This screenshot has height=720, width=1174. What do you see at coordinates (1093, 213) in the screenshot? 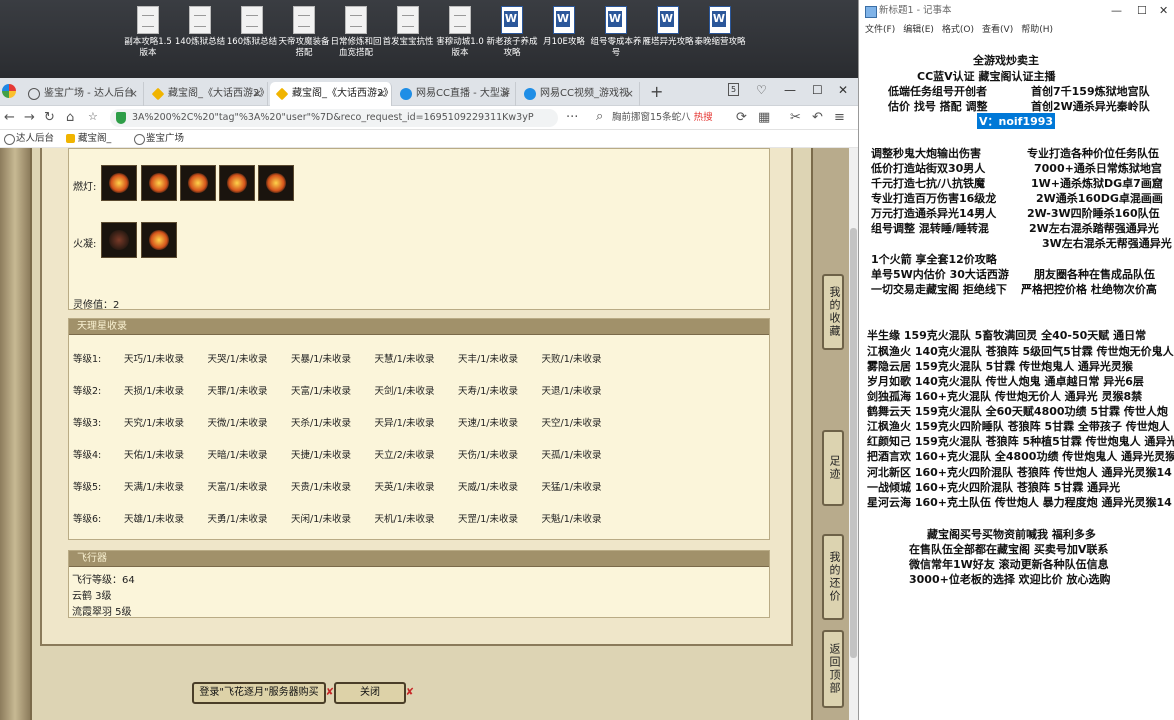
I see `notepad-text-line: 2W-3W四阶睡杀160队伍` at bounding box center [1093, 213].